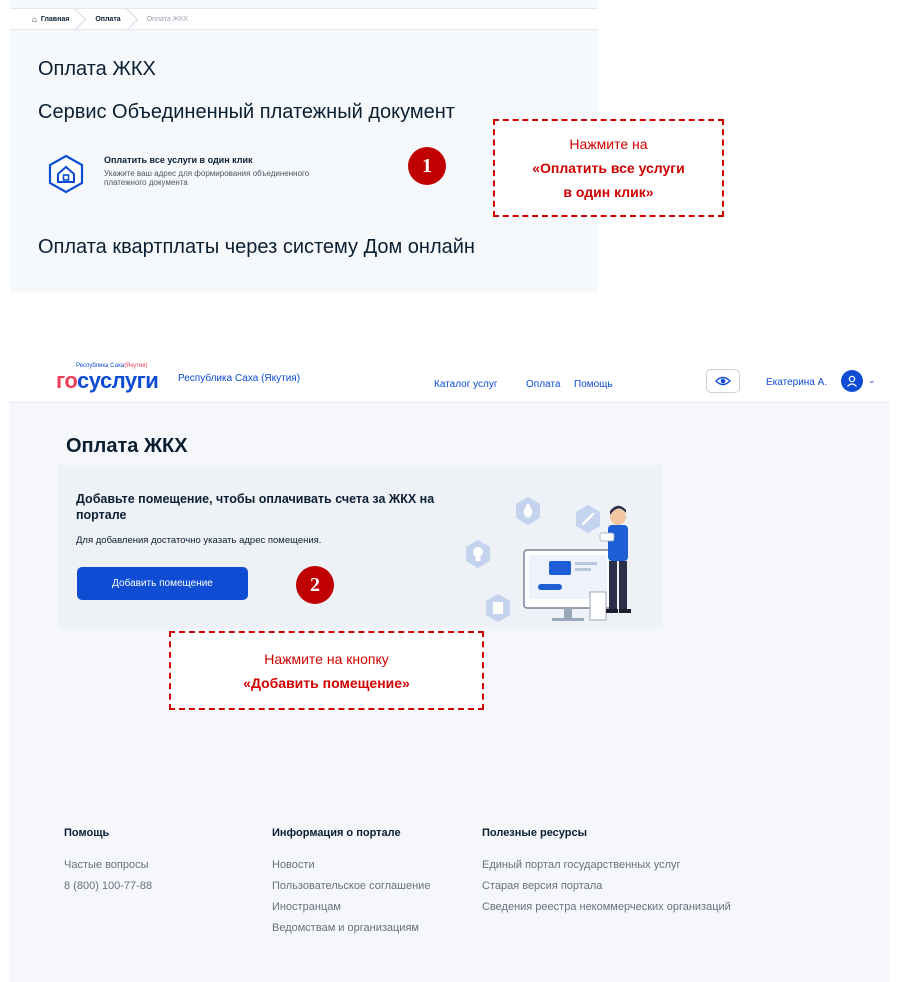  I want to click on add-premises-button: Добавить помещение, so click(162, 583).